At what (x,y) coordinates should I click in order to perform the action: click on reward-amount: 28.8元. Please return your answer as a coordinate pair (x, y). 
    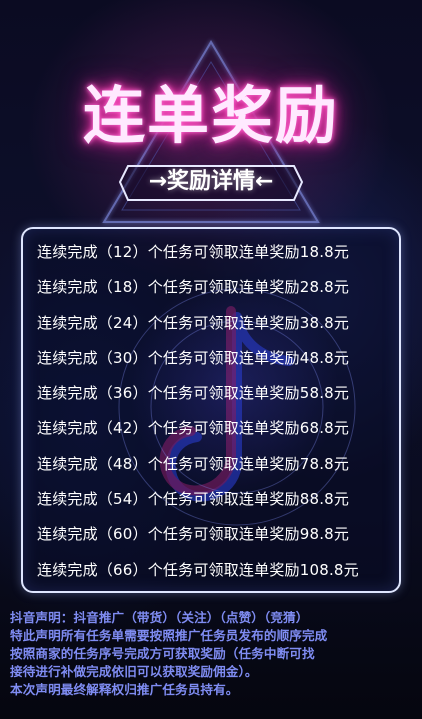
    Looking at the image, I should click on (324, 287).